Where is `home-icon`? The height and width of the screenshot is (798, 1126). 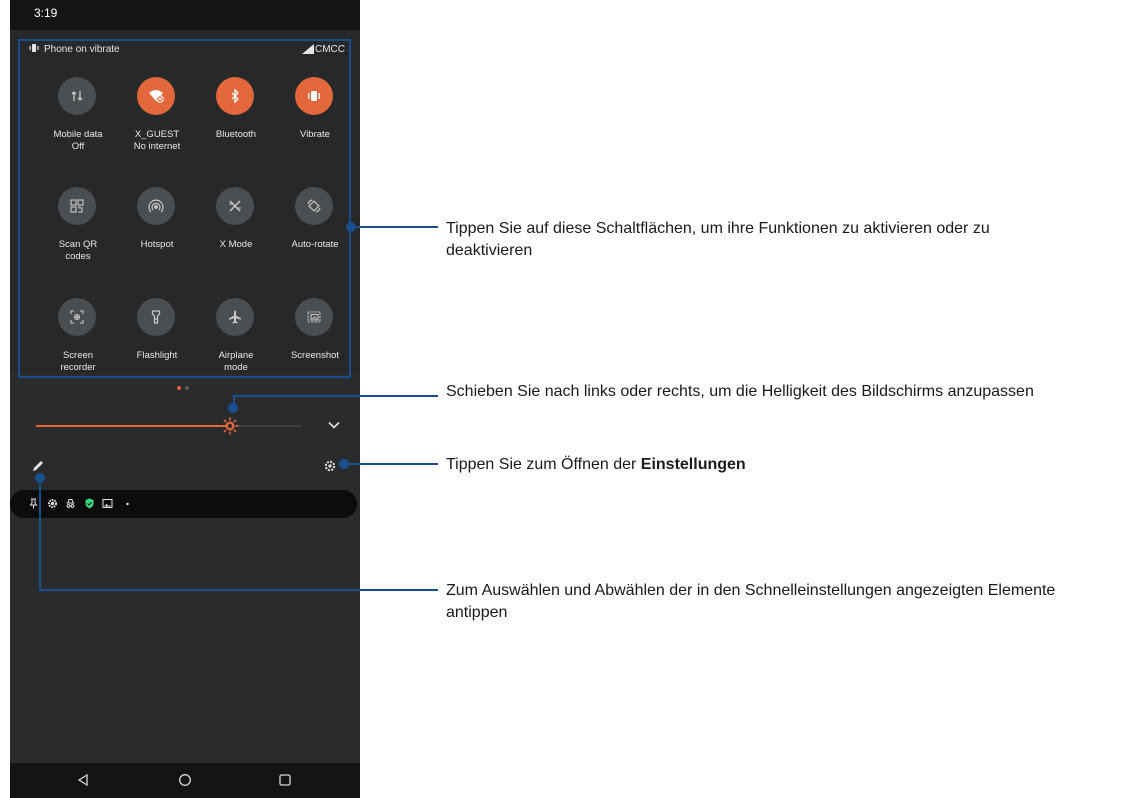
home-icon is located at coordinates (185, 780).